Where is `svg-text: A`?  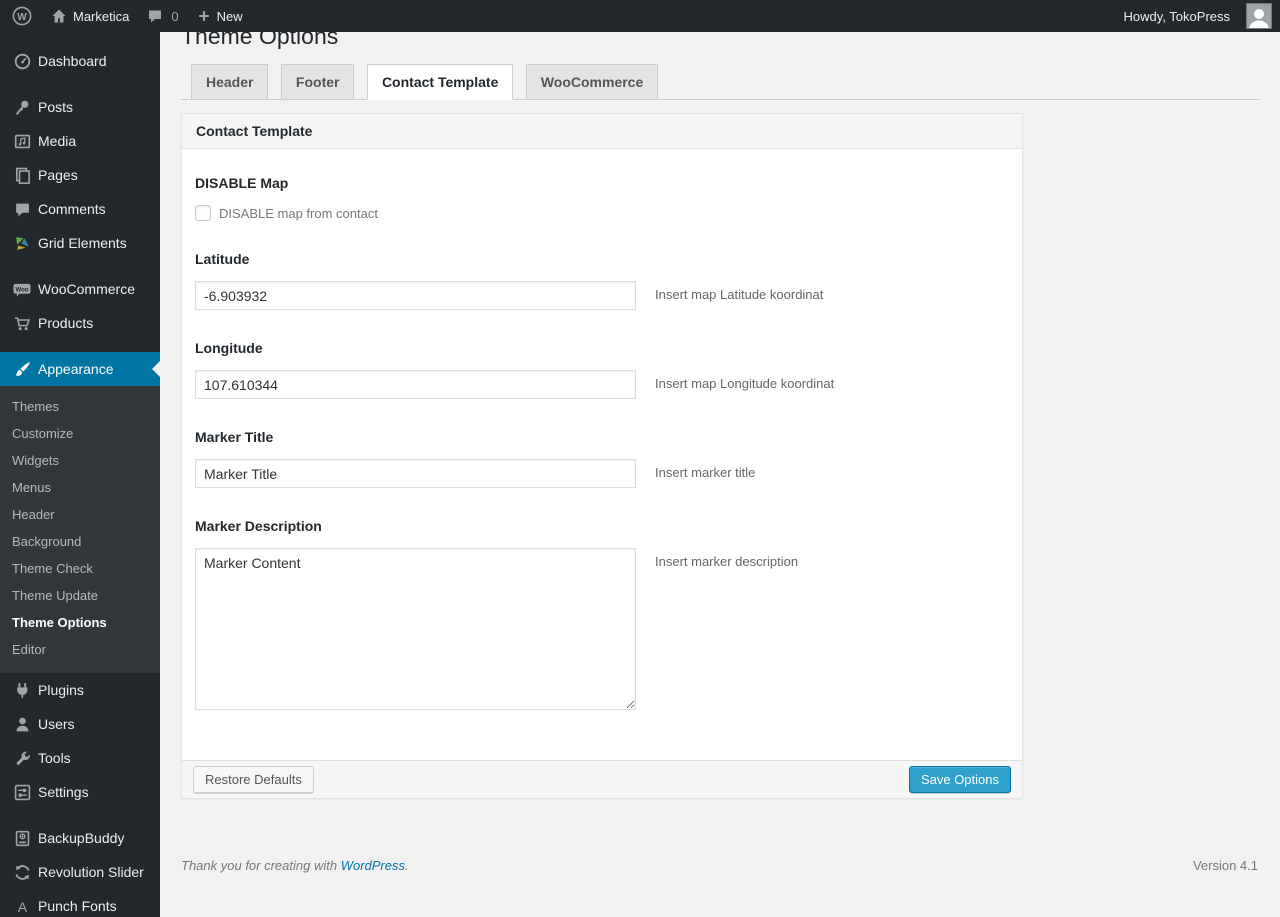
svg-text: A is located at coordinates (22, 906).